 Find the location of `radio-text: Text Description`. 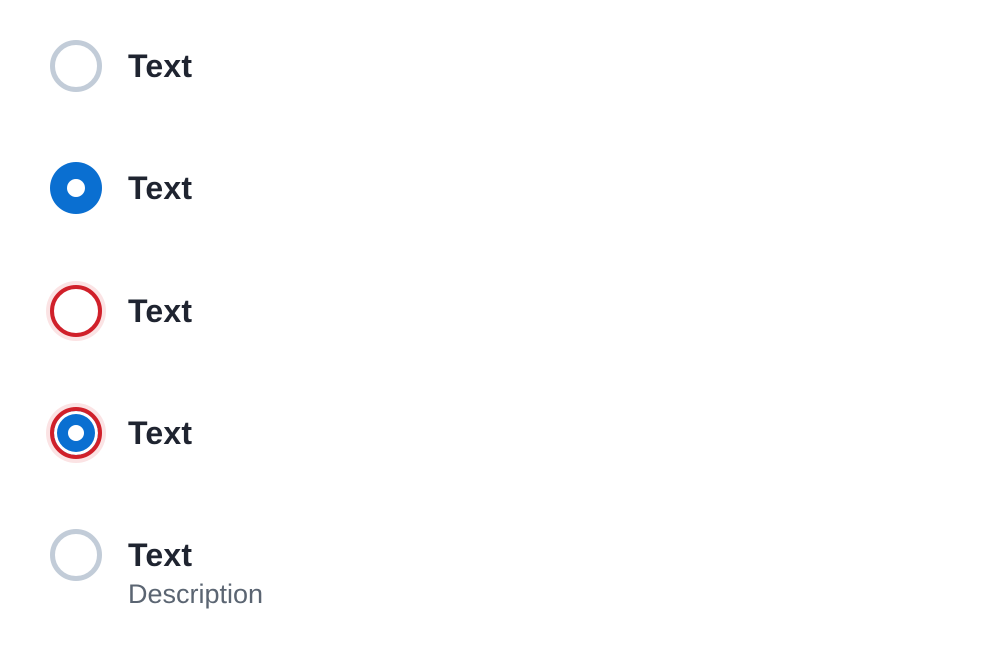

radio-text: Text Description is located at coordinates (195, 569).